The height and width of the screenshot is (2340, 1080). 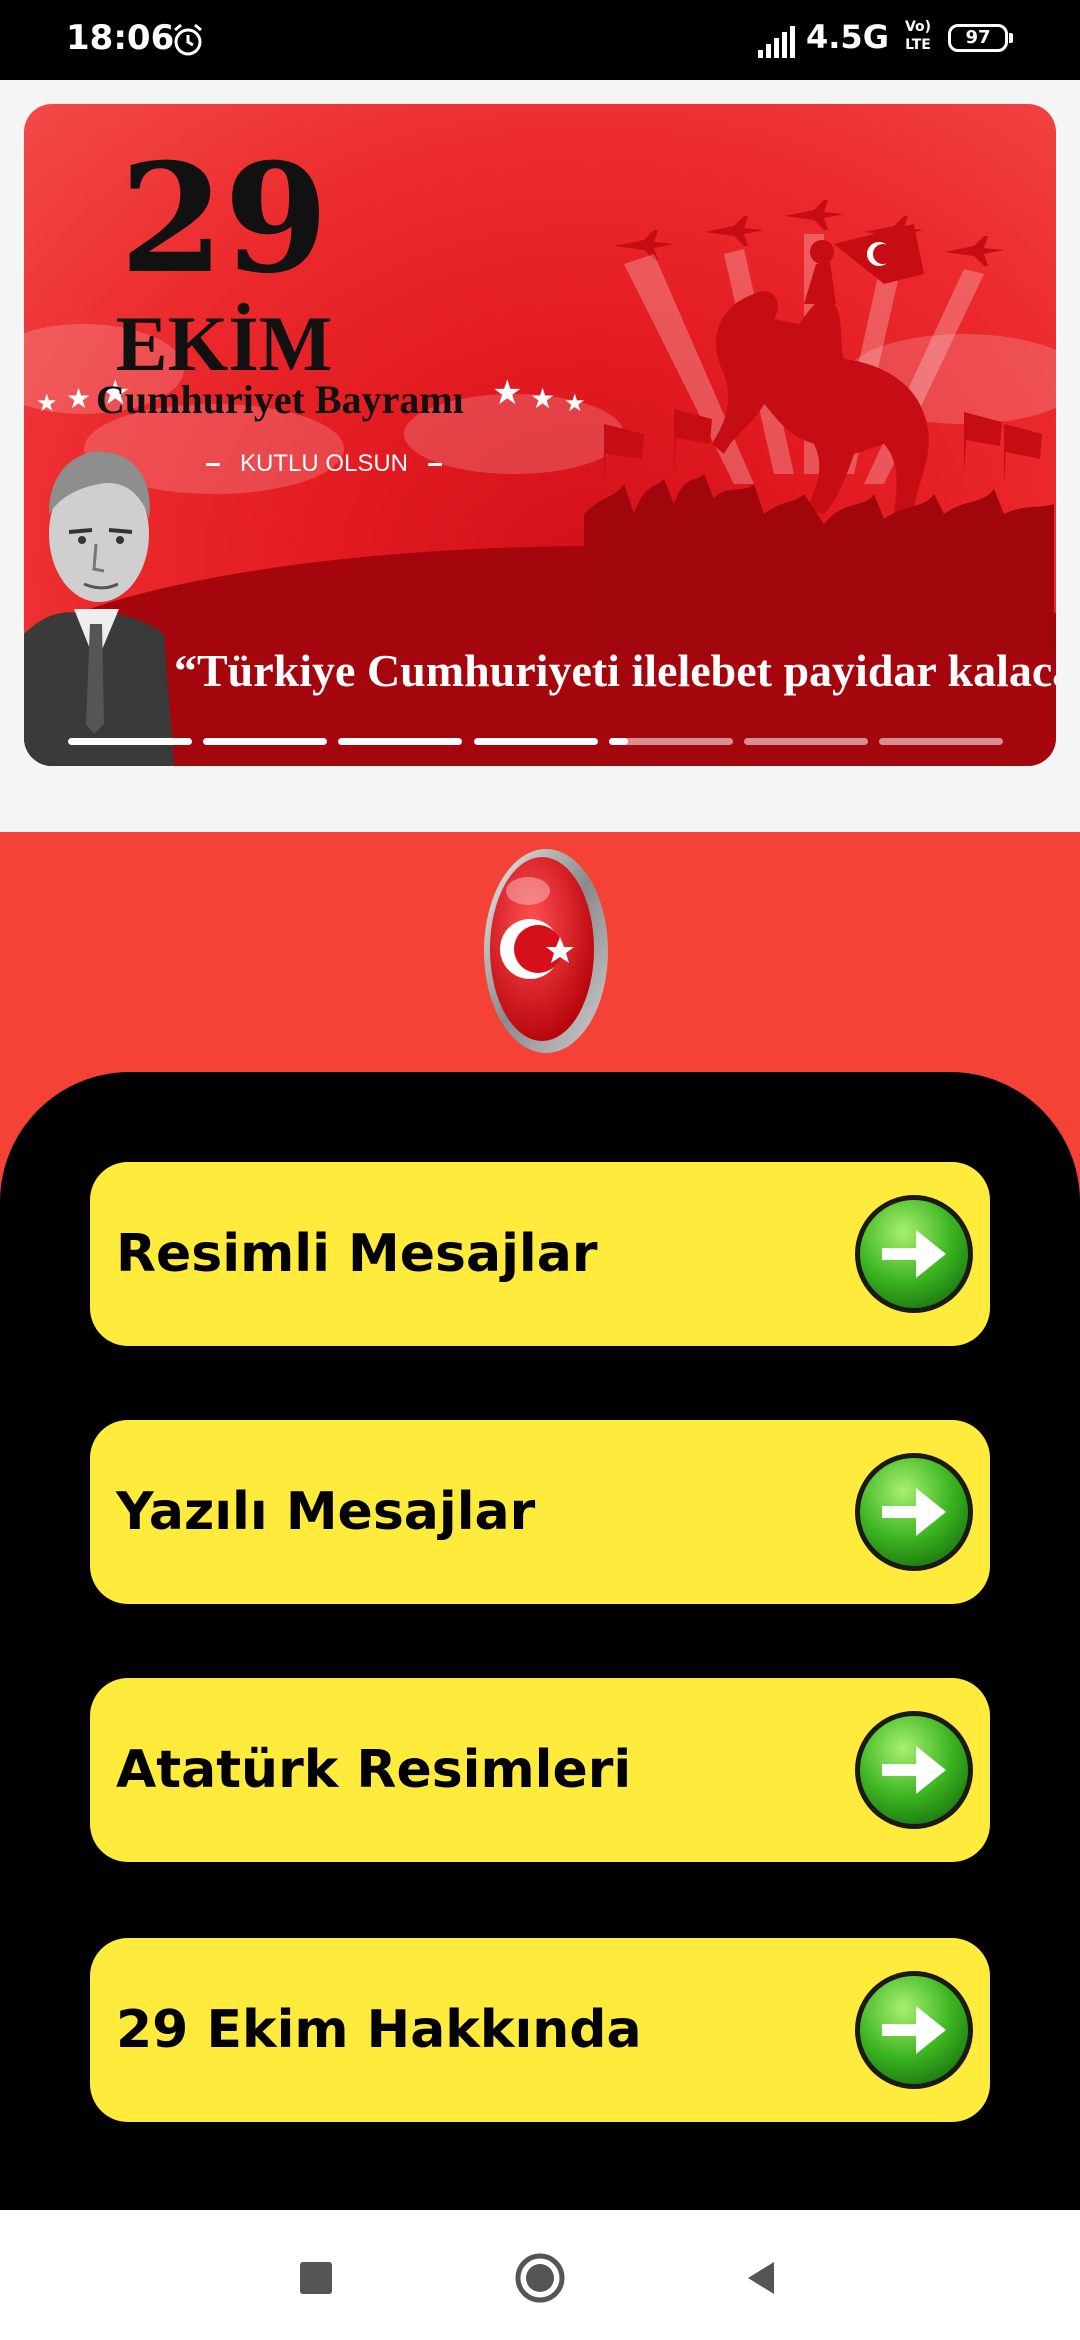 What do you see at coordinates (374, 1770) in the screenshot?
I see `menu-item-label: Atatürk Resimleri` at bounding box center [374, 1770].